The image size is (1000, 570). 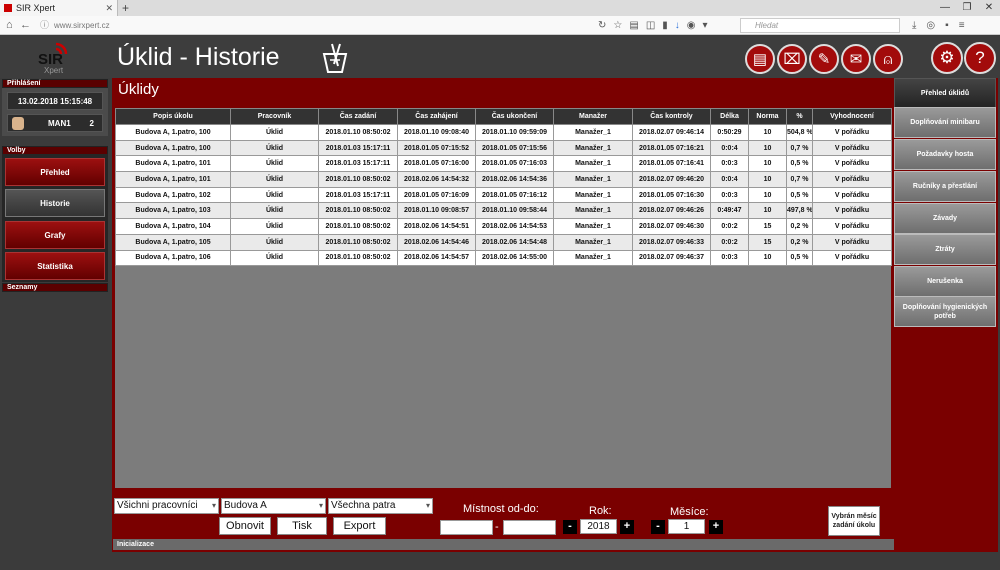 What do you see at coordinates (501, 509) in the screenshot?
I see `room-range-label: Místnost od-do:` at bounding box center [501, 509].